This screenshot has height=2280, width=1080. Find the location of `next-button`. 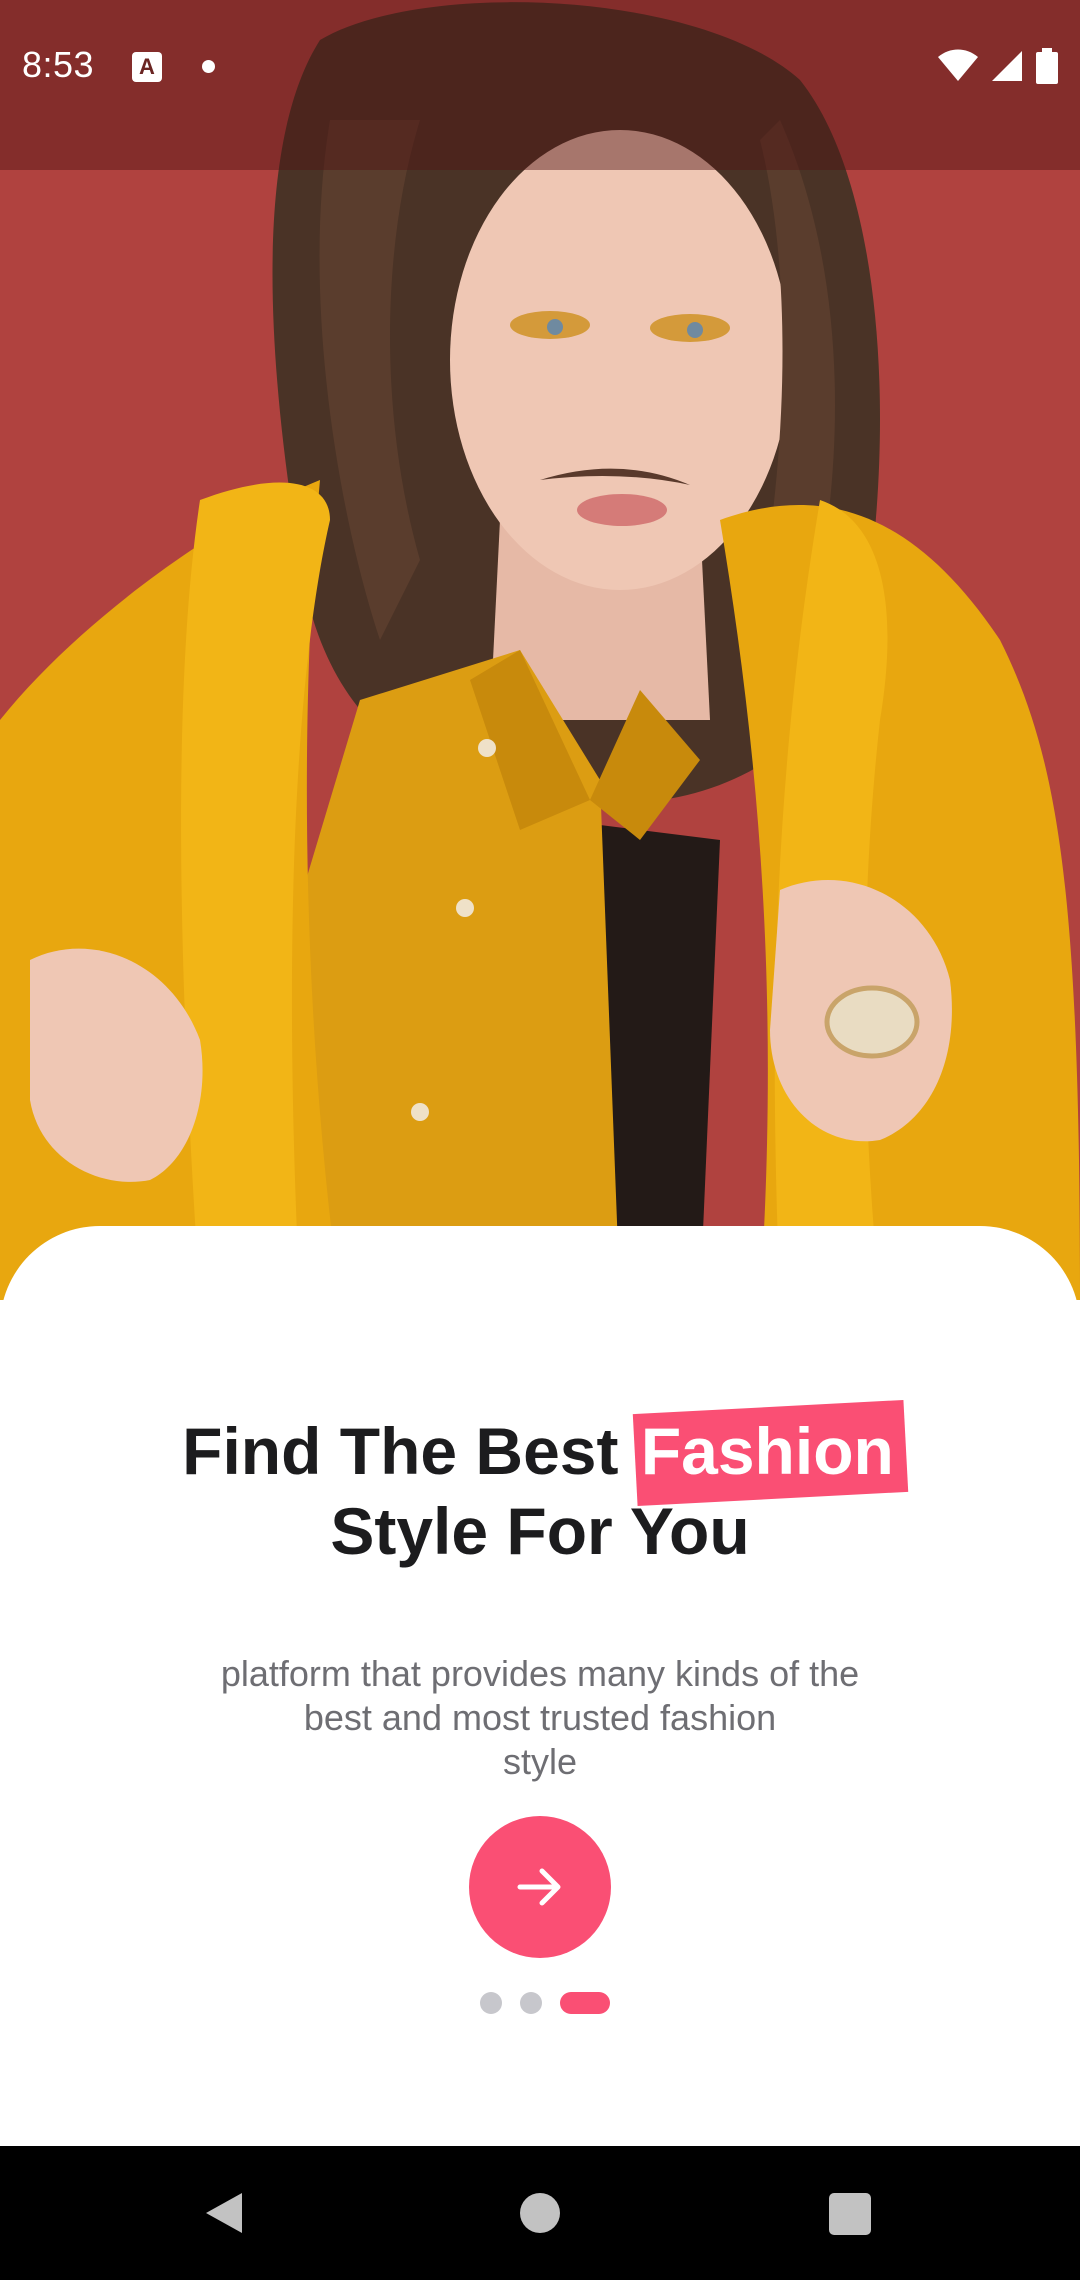

next-button is located at coordinates (540, 1887).